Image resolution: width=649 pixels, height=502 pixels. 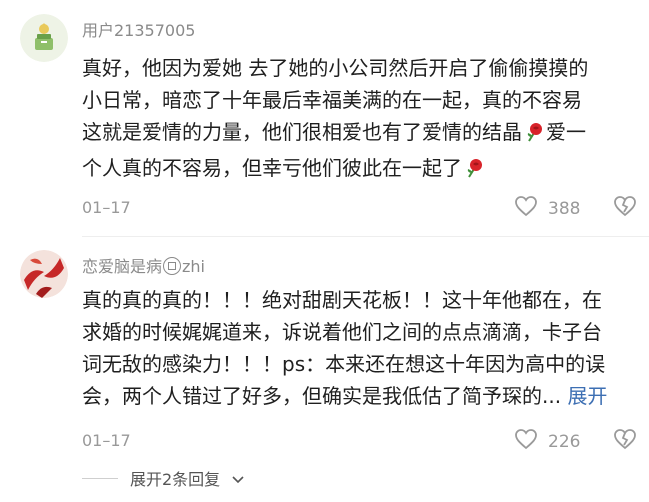 I want to click on comment-line: 词无敌的感染力！！！ps：本来还在想这十年因为高中的误, so click(x=344, y=364).